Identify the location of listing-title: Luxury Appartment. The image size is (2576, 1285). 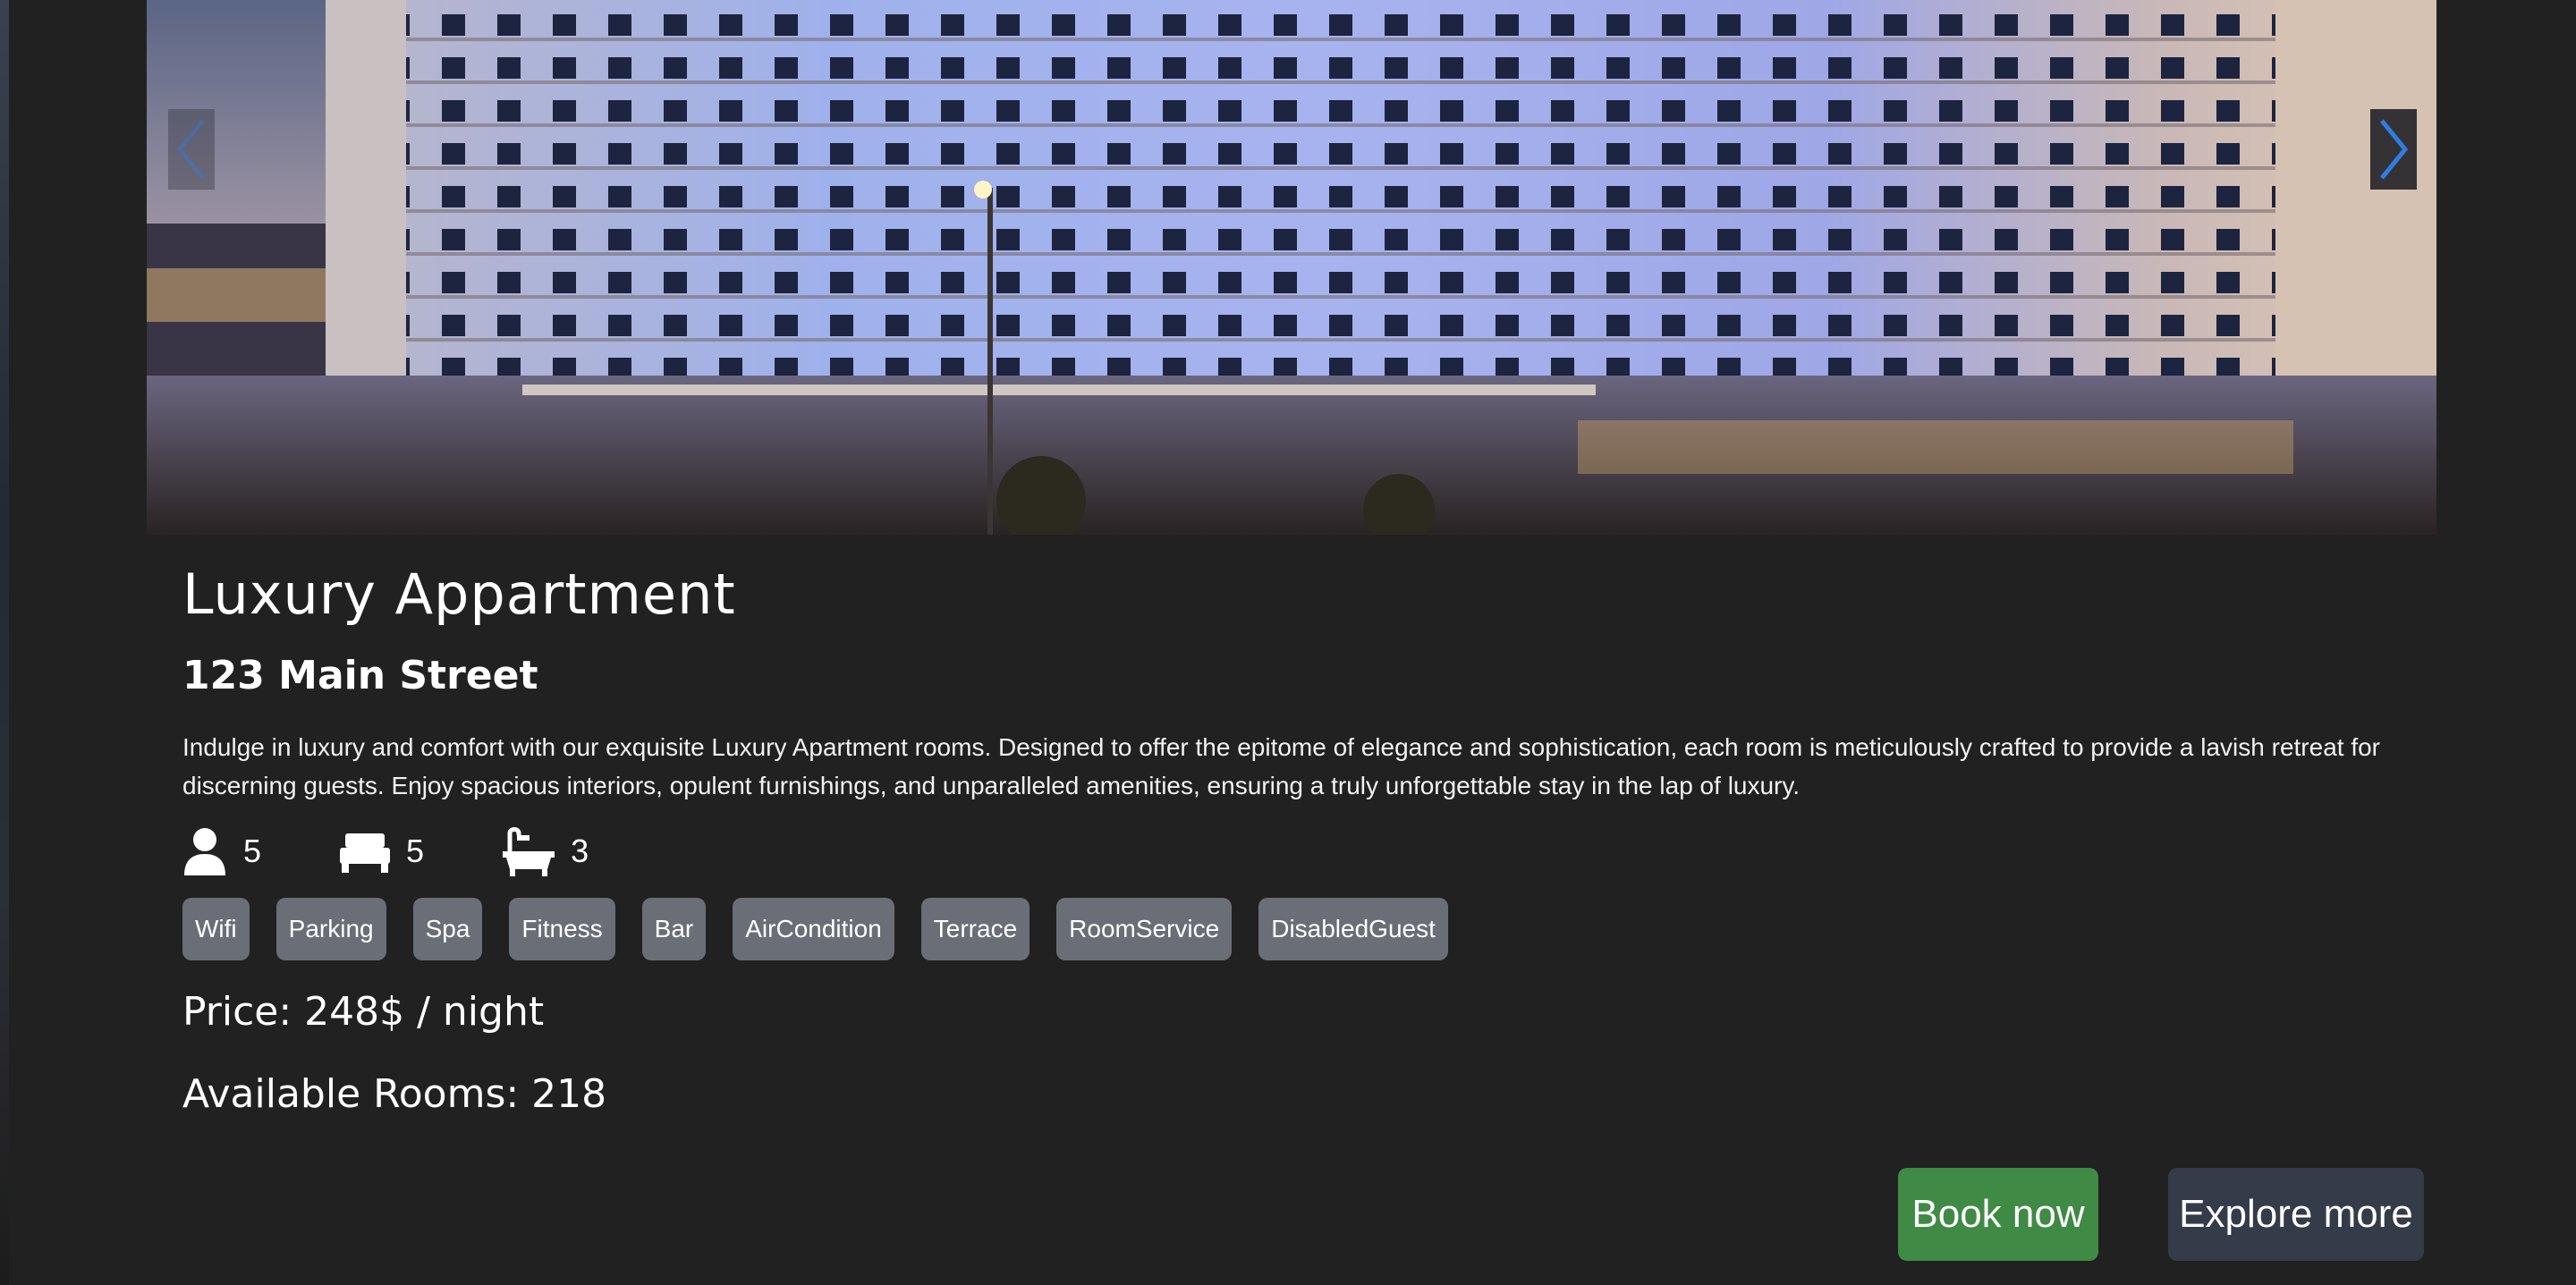
(459, 594).